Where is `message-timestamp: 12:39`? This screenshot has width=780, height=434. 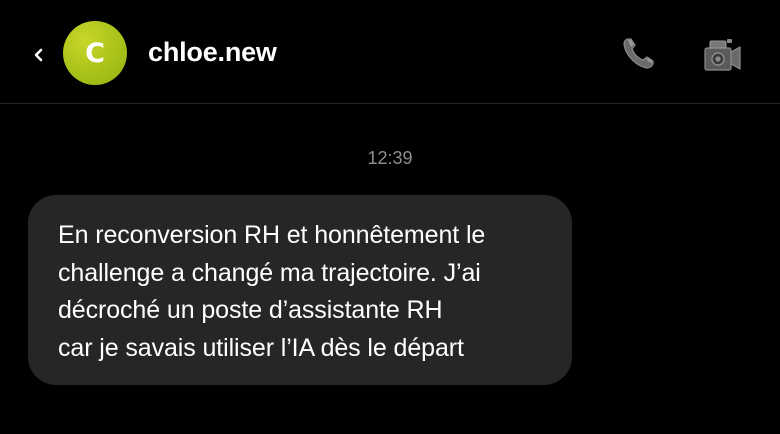 message-timestamp: 12:39 is located at coordinates (390, 158).